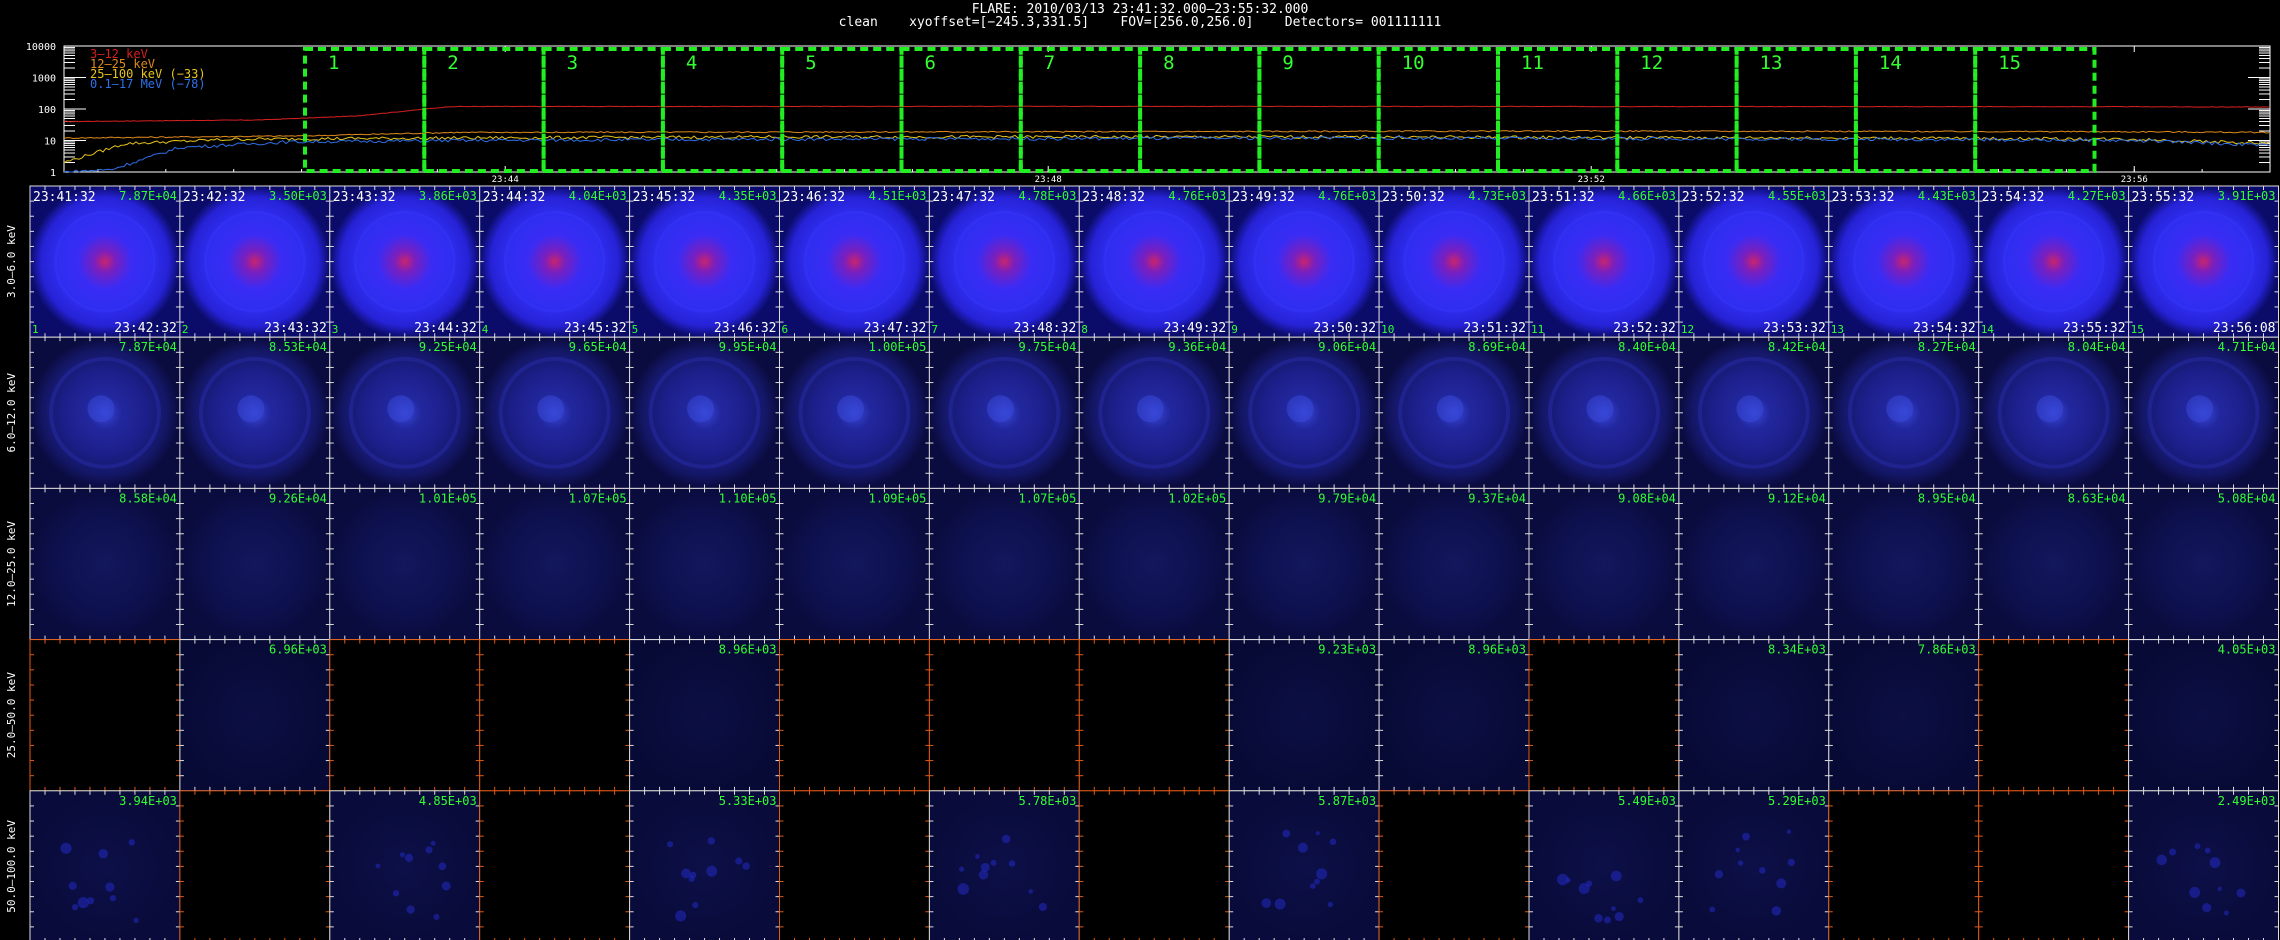 Image resolution: width=2280 pixels, height=940 pixels. I want to click on tile-end-time: 23:53:32, so click(1794, 328).